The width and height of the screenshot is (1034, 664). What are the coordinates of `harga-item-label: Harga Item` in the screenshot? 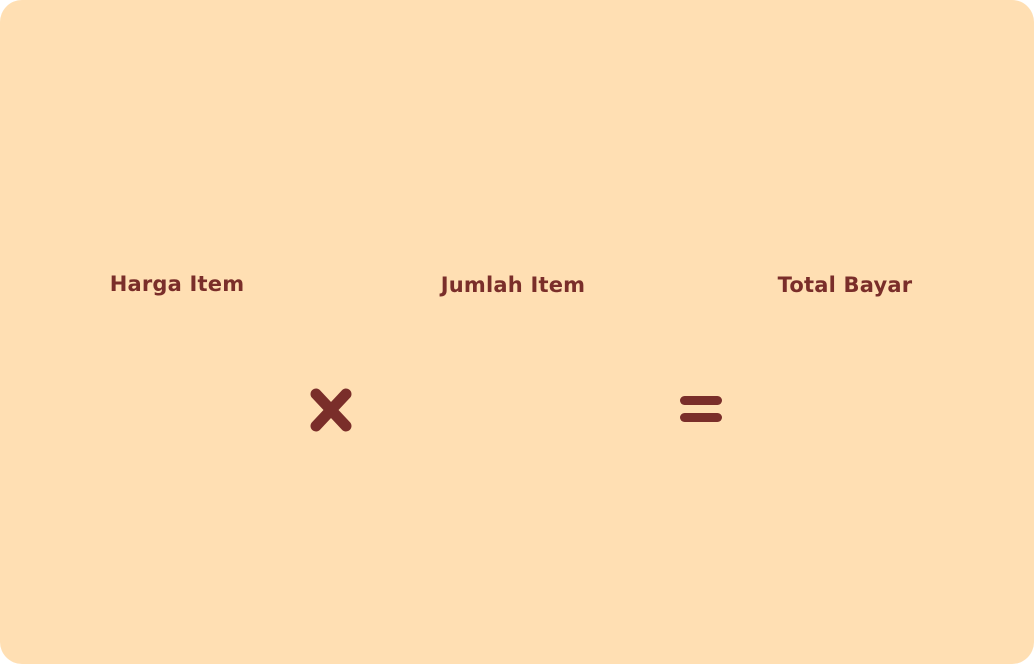 It's located at (177, 284).